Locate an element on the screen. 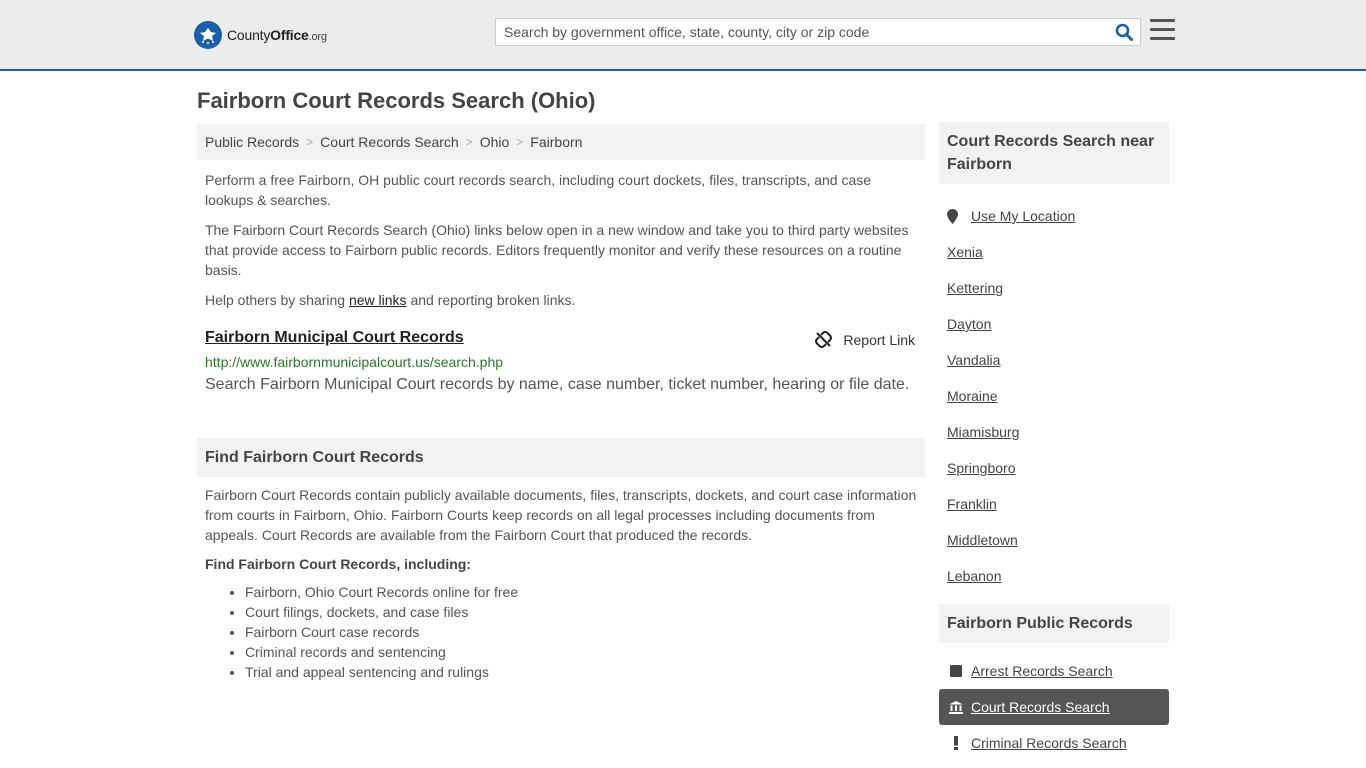 The width and height of the screenshot is (1366, 768). nearby-city-link: Moraine is located at coordinates (972, 396).